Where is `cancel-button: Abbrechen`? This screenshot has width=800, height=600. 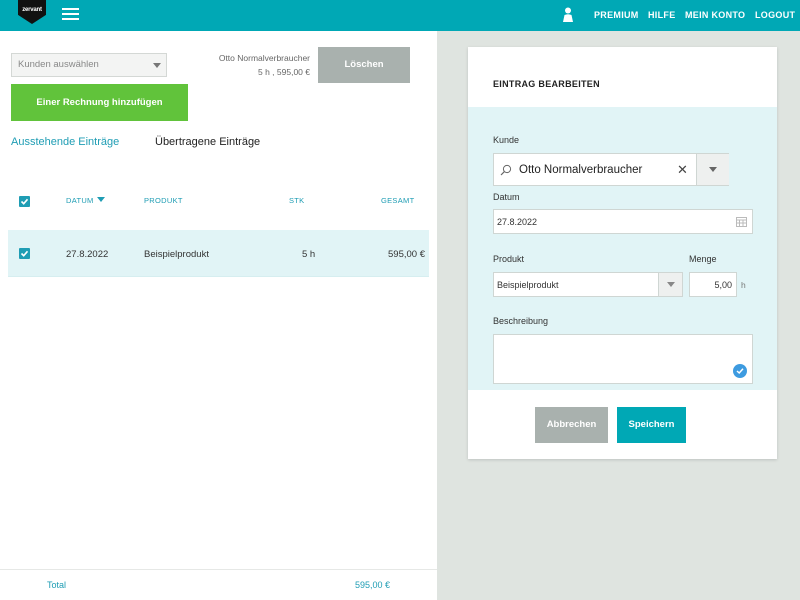
cancel-button: Abbrechen is located at coordinates (571, 425).